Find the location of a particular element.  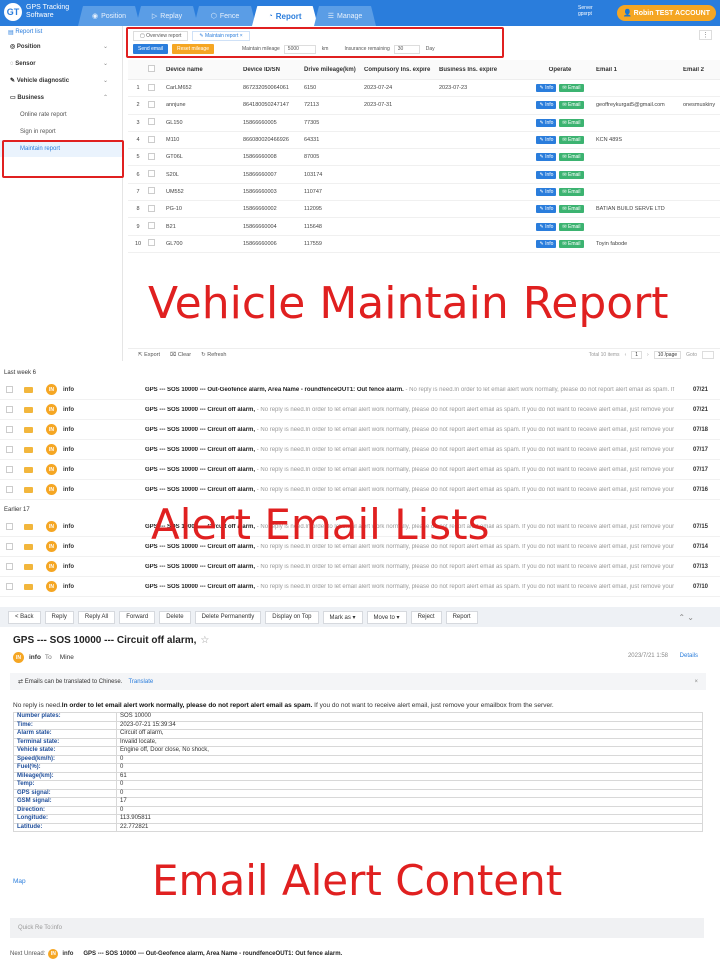

move-to-button: Move to ▾ is located at coordinates (386, 617).